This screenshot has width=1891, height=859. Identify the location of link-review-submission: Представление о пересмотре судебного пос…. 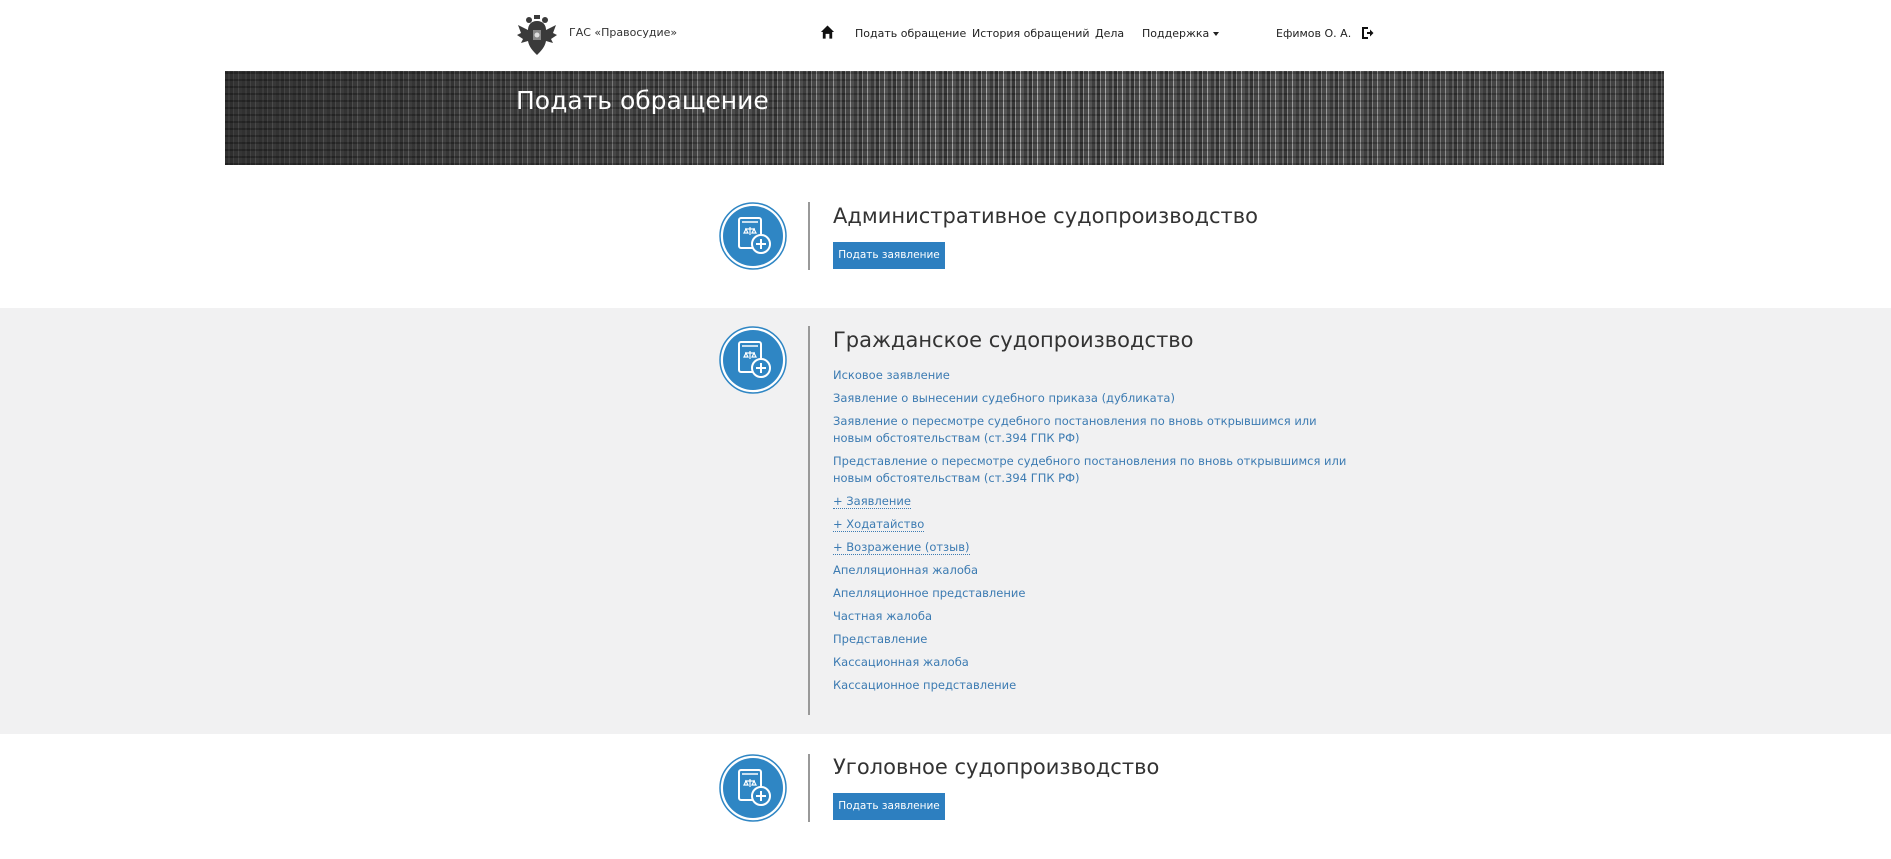
(1093, 470).